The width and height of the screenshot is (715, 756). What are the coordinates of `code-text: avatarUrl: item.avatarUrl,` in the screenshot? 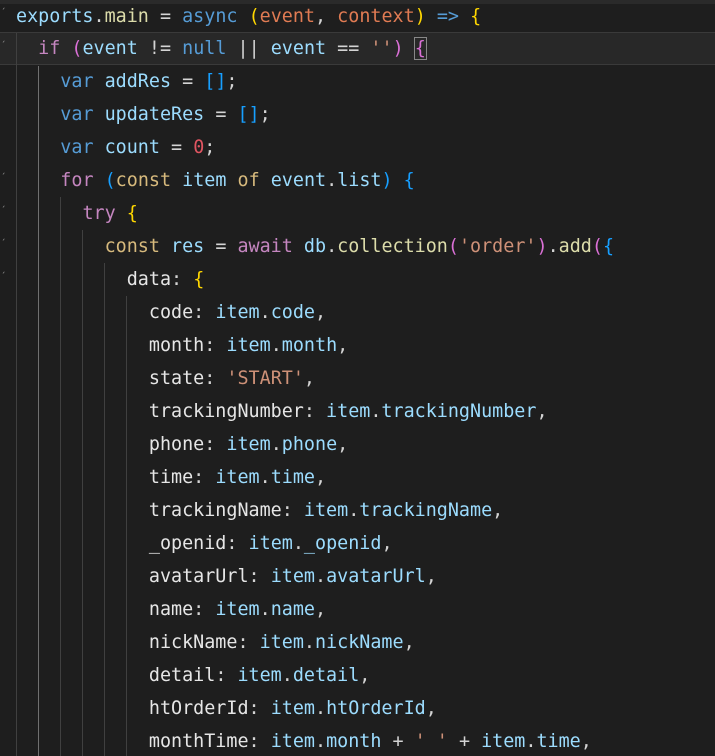 It's located at (226, 576).